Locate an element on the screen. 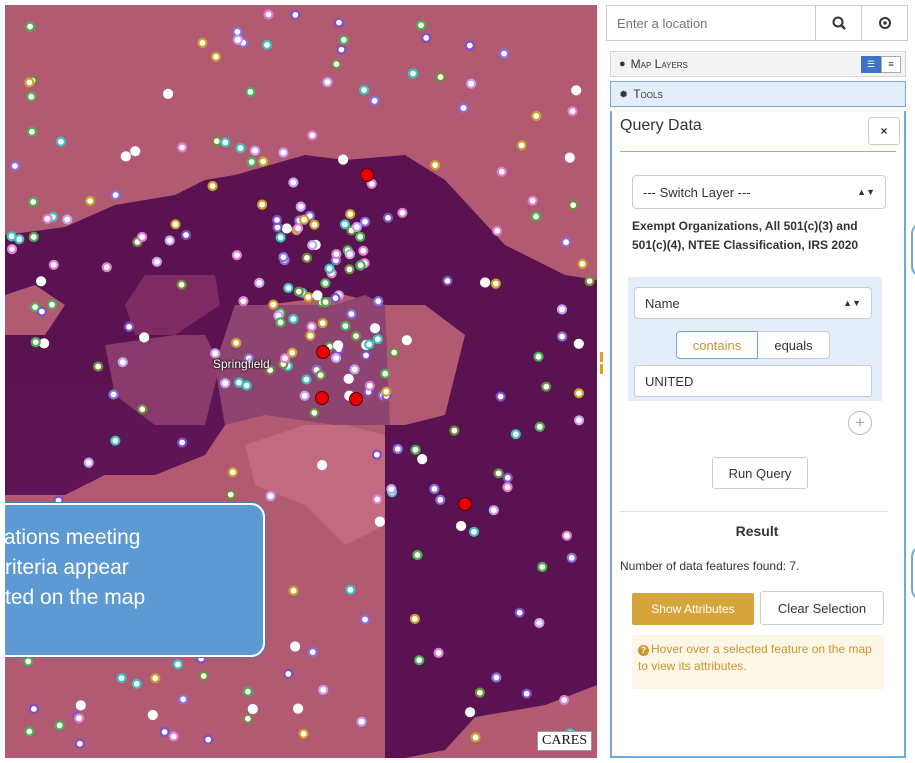  tutorial-marker-top is located at coordinates (913, 250).